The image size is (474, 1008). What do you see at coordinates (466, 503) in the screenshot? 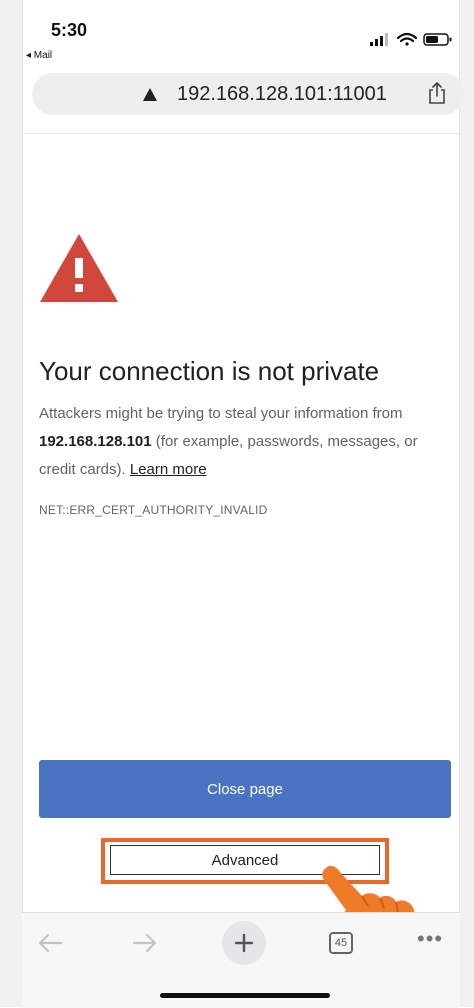
I see `screen-edge-right` at bounding box center [466, 503].